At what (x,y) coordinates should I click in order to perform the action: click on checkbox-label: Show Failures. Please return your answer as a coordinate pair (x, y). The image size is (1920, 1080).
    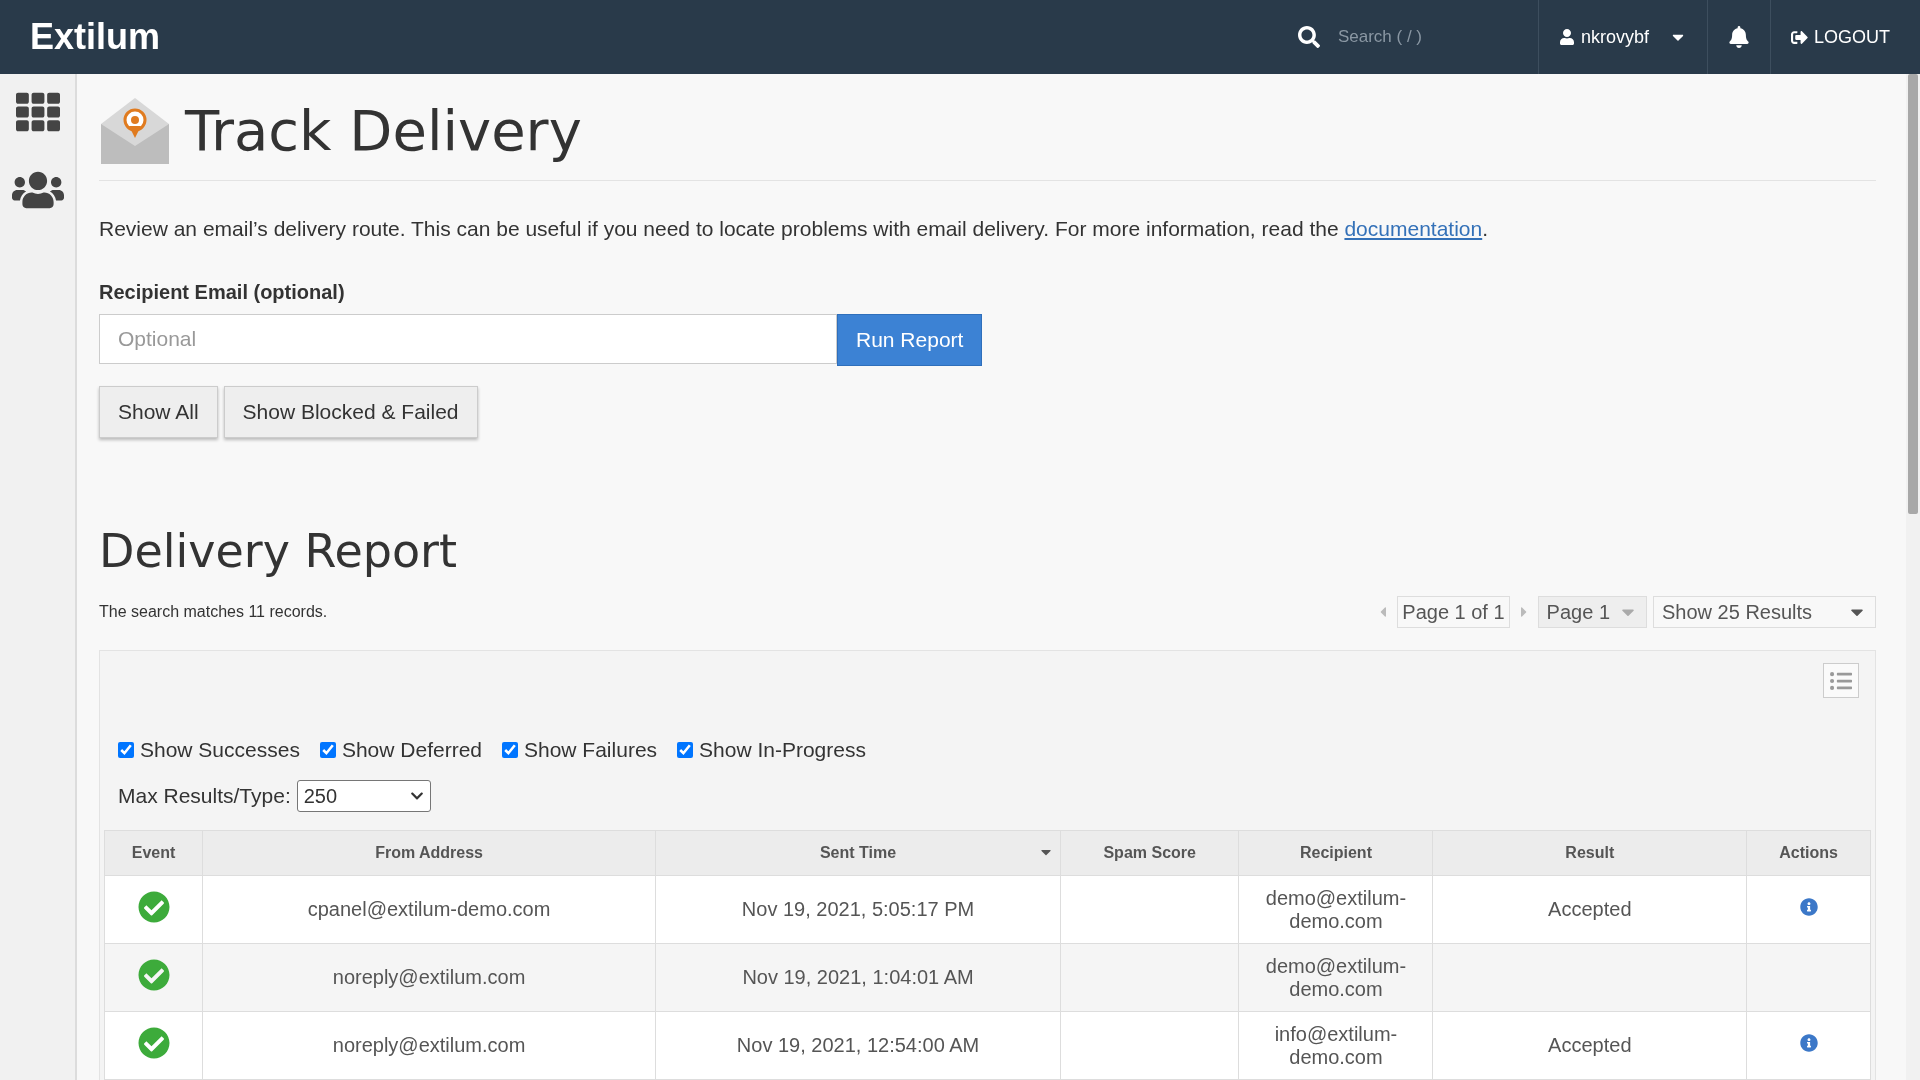
    Looking at the image, I should click on (591, 750).